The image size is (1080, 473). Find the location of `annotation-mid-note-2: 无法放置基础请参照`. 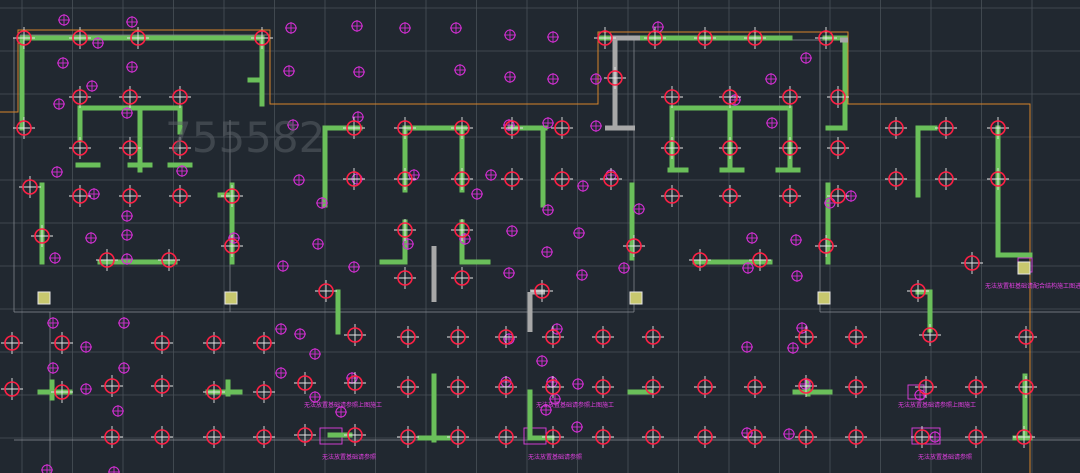

annotation-mid-note-2: 无法放置基础请参照 is located at coordinates (555, 457).